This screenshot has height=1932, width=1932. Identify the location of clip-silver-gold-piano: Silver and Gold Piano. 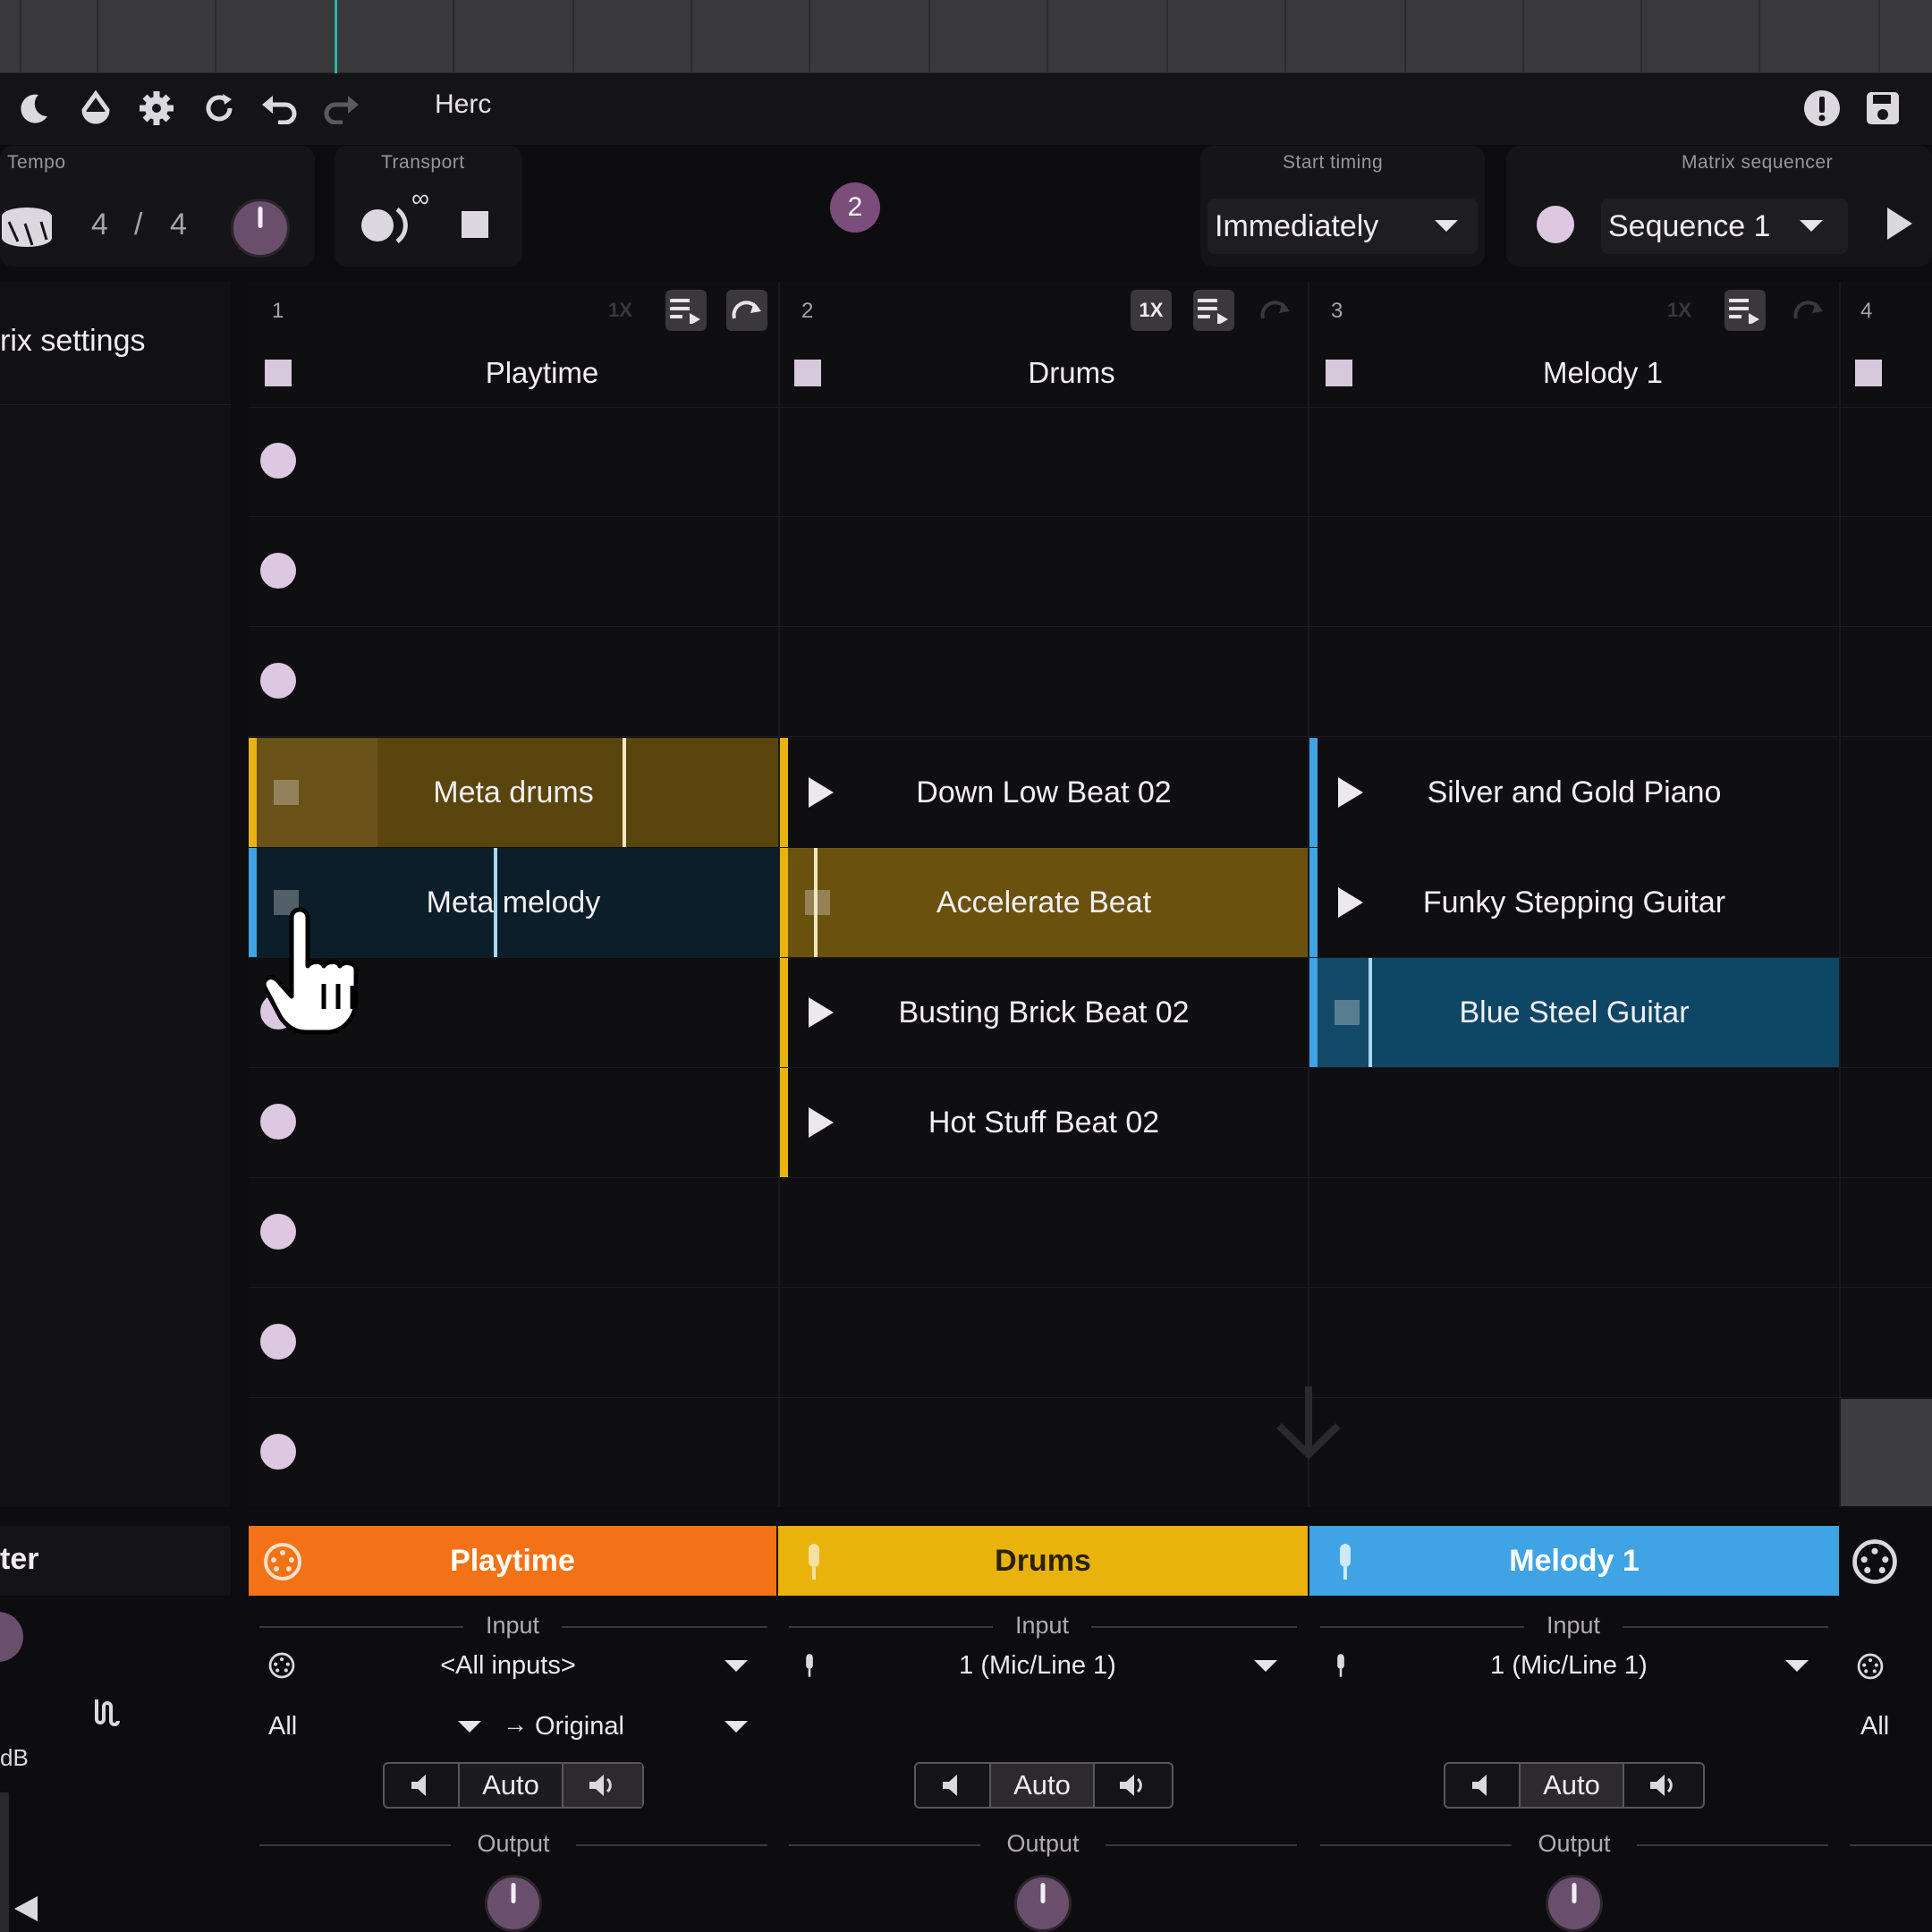
(1574, 792).